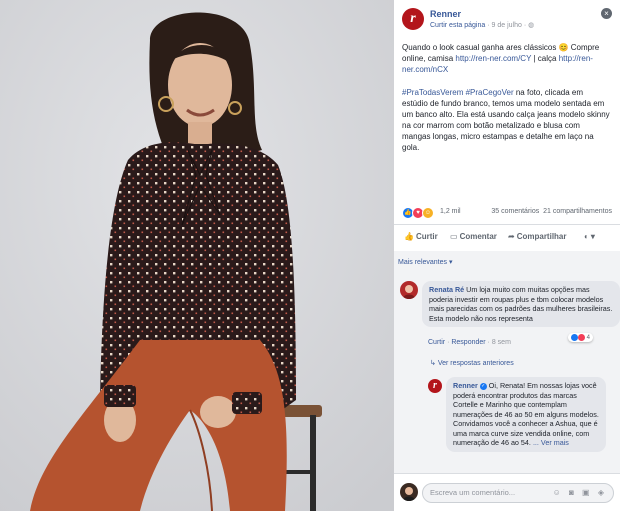  I want to click on comment-button: ▭ Comentar, so click(473, 236).